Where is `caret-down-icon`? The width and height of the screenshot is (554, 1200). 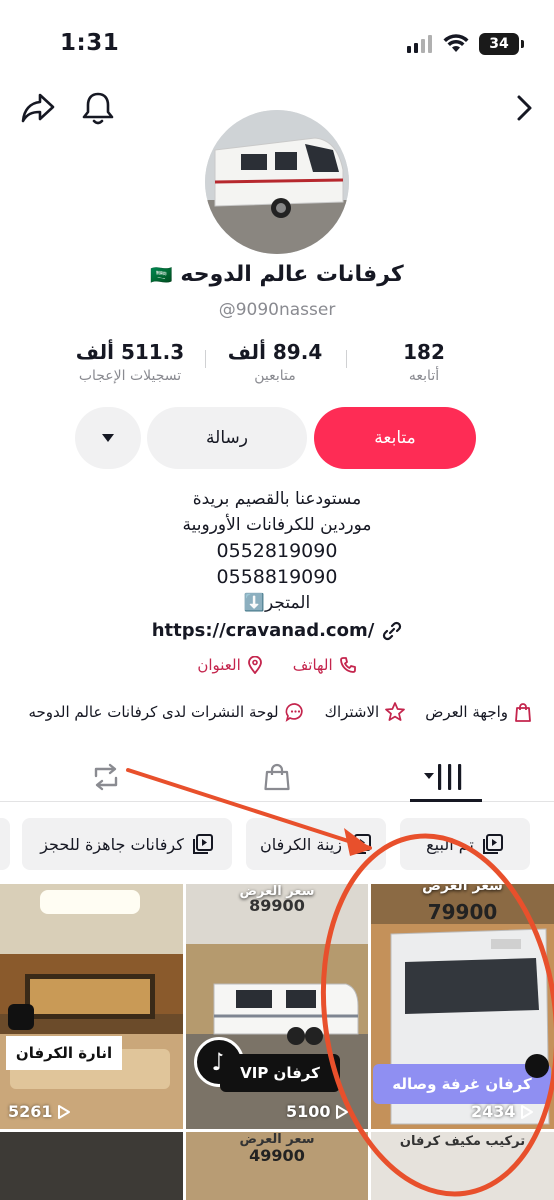
caret-down-icon is located at coordinates (108, 438).